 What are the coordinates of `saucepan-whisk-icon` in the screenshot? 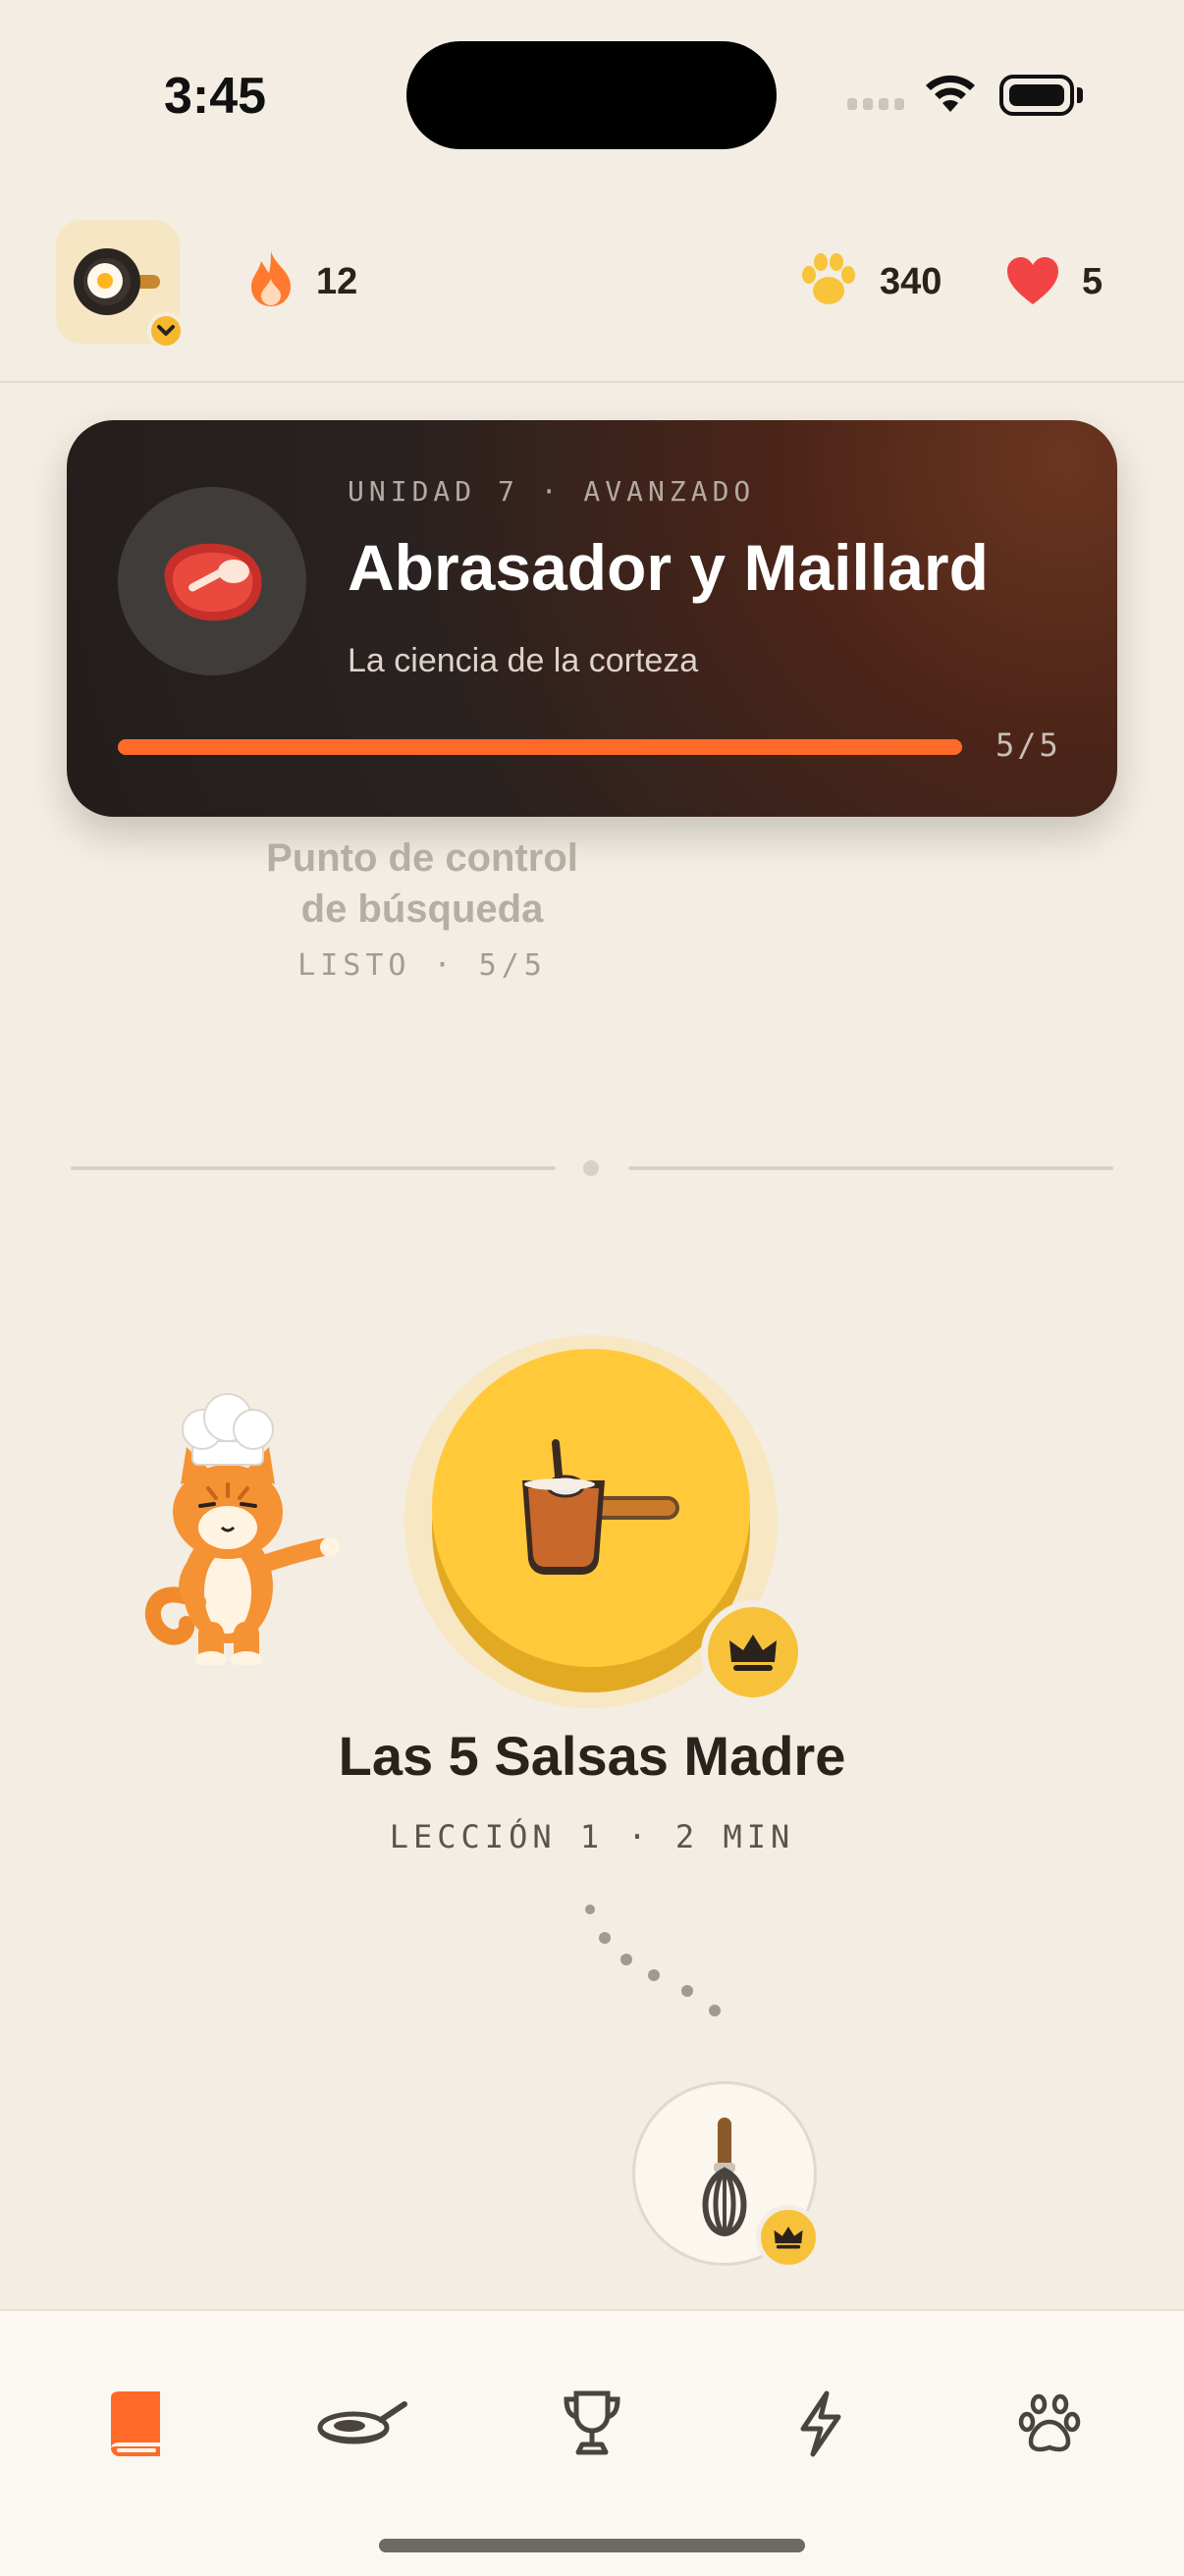 It's located at (601, 1507).